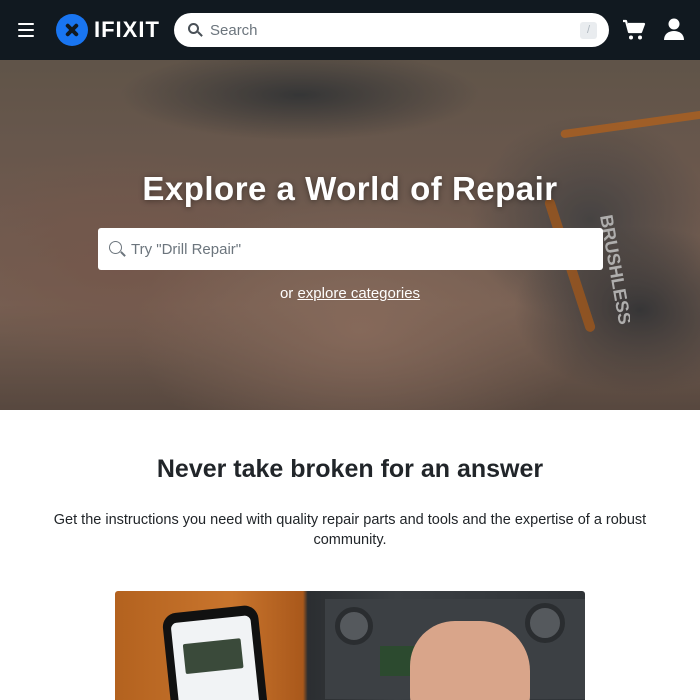 The height and width of the screenshot is (700, 700). What do you see at coordinates (350, 469) in the screenshot?
I see `section-title: Never take broken for an answer` at bounding box center [350, 469].